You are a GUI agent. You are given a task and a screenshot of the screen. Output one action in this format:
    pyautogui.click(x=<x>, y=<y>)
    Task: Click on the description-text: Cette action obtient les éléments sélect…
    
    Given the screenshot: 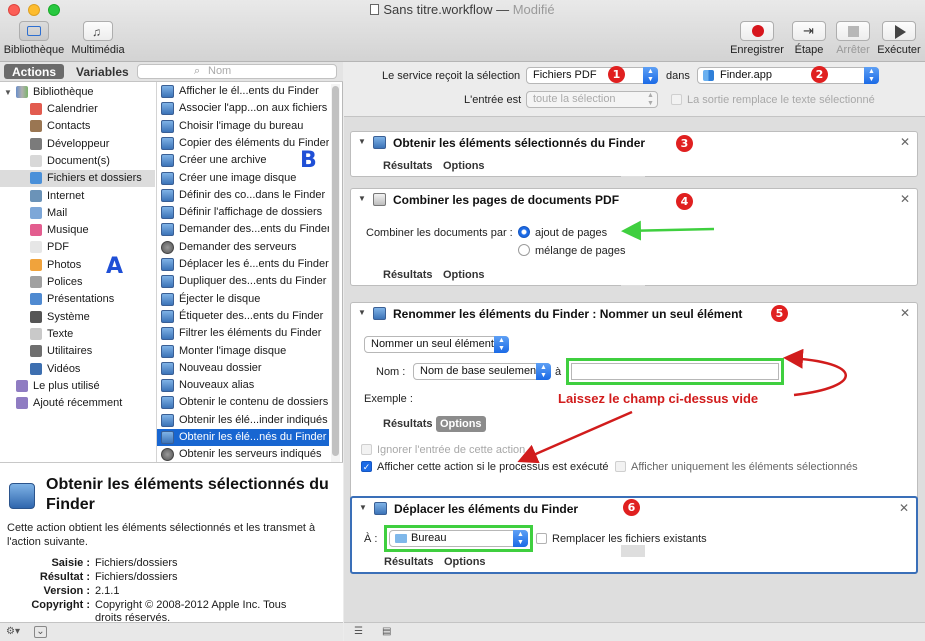 What is the action you would take?
    pyautogui.click(x=161, y=535)
    